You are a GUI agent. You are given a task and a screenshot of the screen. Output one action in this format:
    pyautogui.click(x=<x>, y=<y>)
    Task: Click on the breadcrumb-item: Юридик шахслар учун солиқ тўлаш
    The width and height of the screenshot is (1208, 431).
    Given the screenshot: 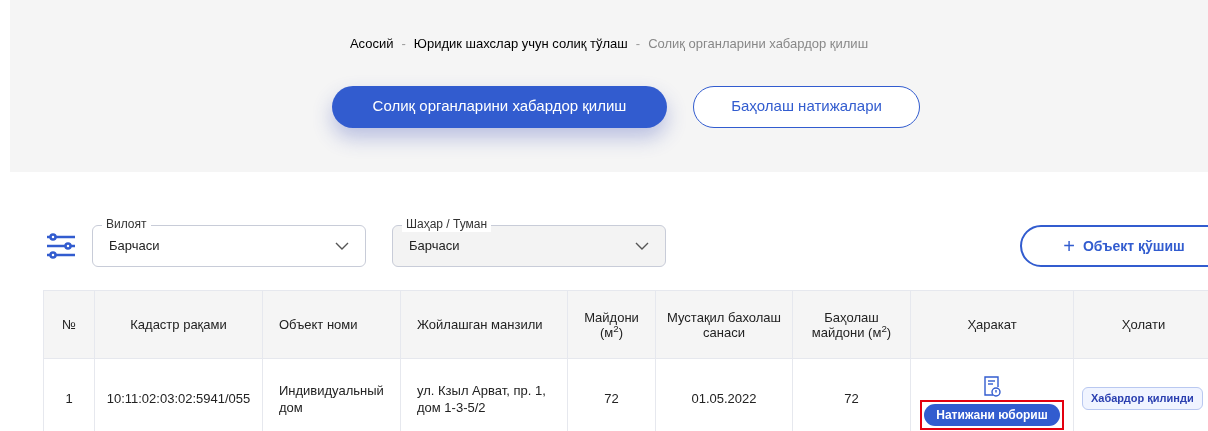 What is the action you would take?
    pyautogui.click(x=520, y=44)
    